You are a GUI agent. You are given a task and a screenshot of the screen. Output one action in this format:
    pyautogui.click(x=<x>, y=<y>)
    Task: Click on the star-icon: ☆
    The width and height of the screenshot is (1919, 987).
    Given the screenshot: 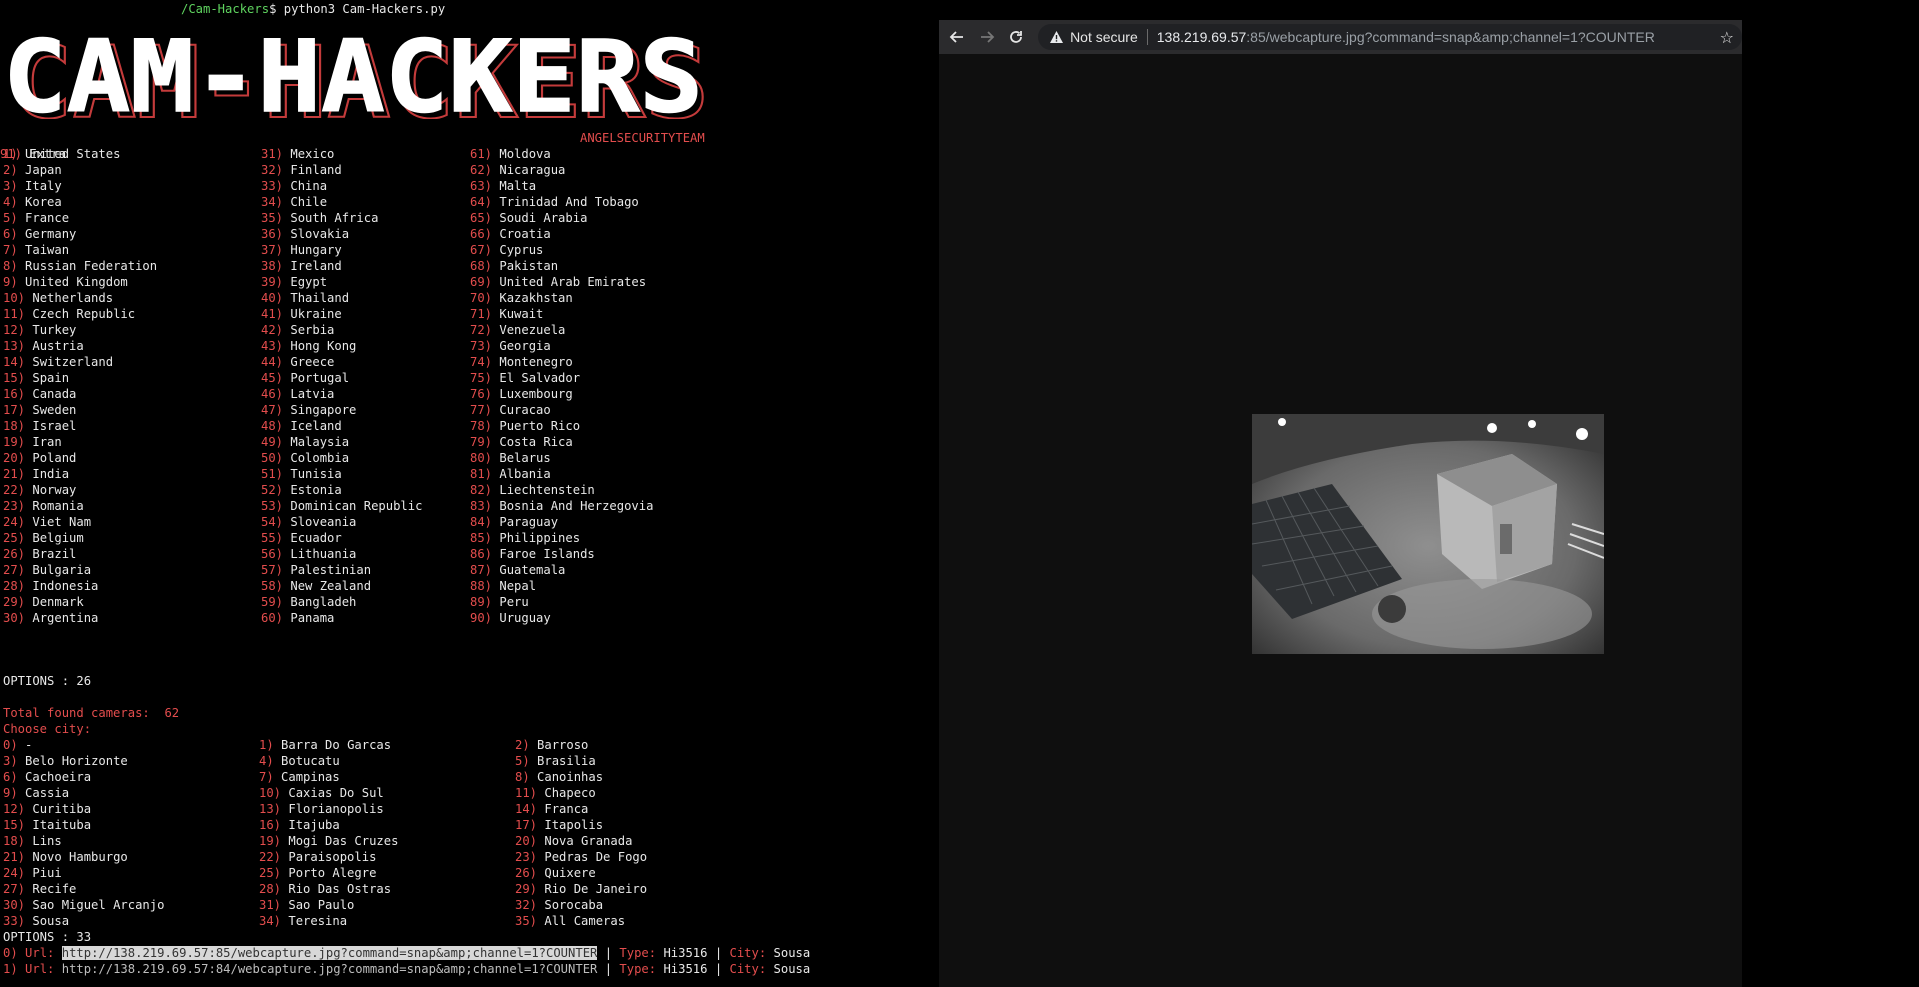 What is the action you would take?
    pyautogui.click(x=1727, y=38)
    